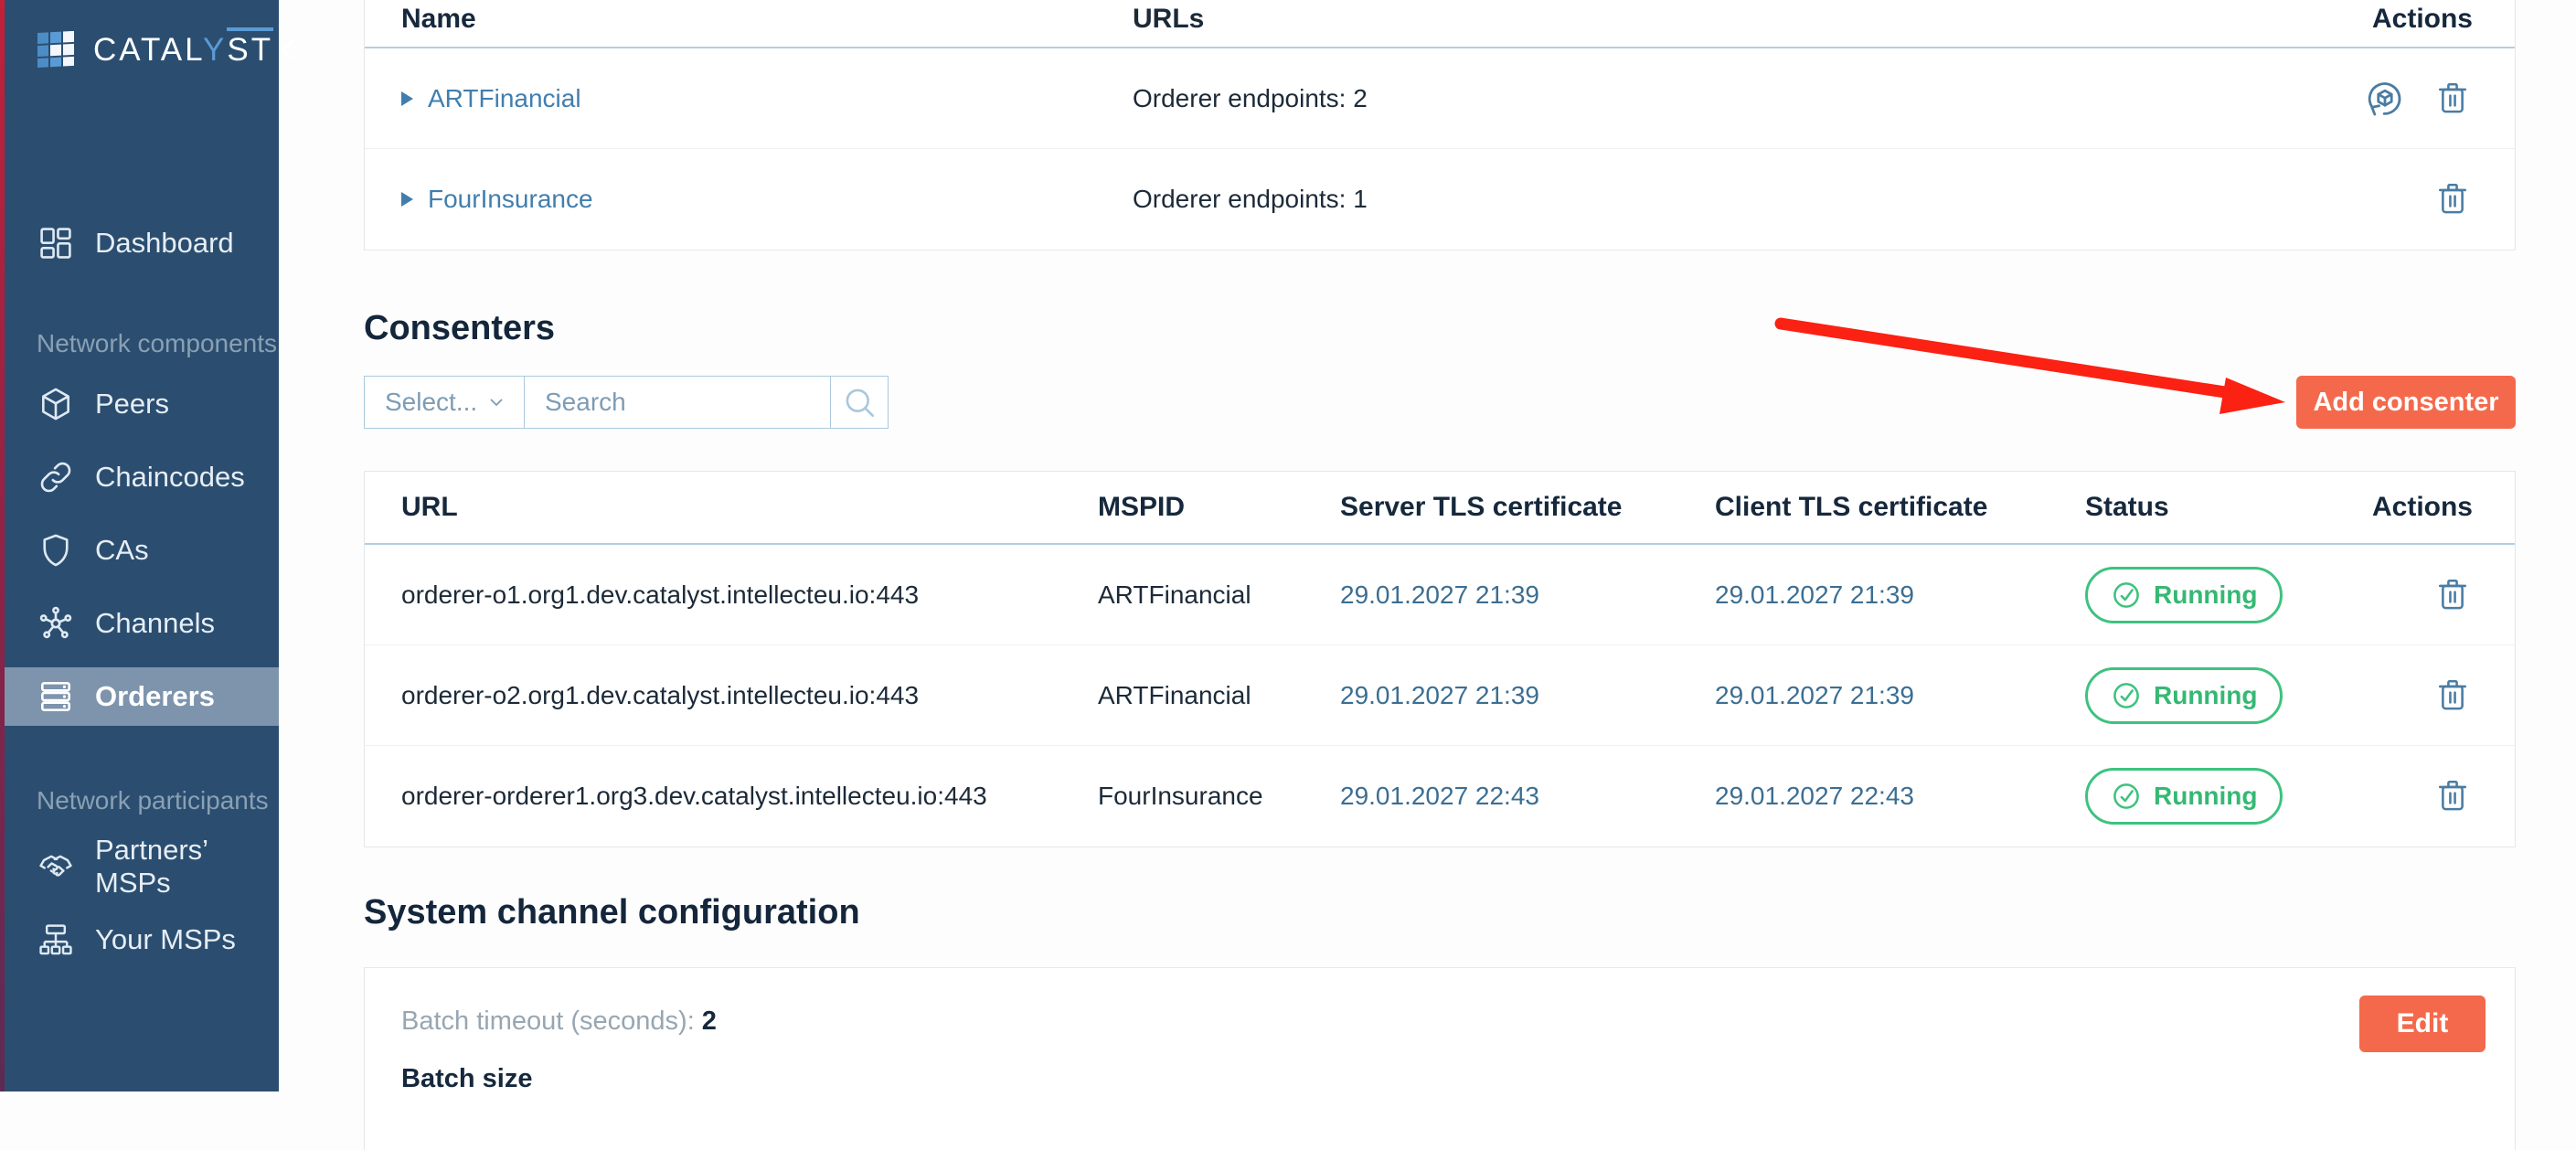  I want to click on partners-handshake-icon, so click(55, 866).